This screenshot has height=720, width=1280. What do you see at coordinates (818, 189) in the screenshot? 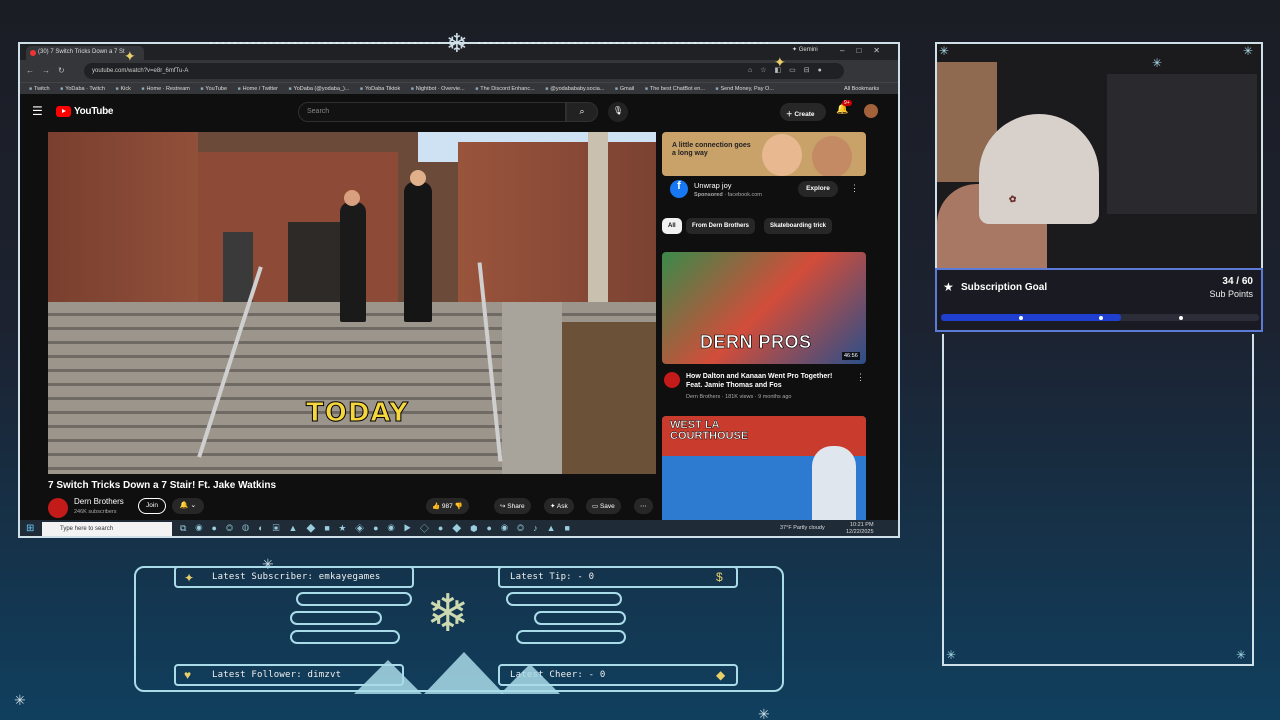
I see `explore-button: Explore` at bounding box center [818, 189].